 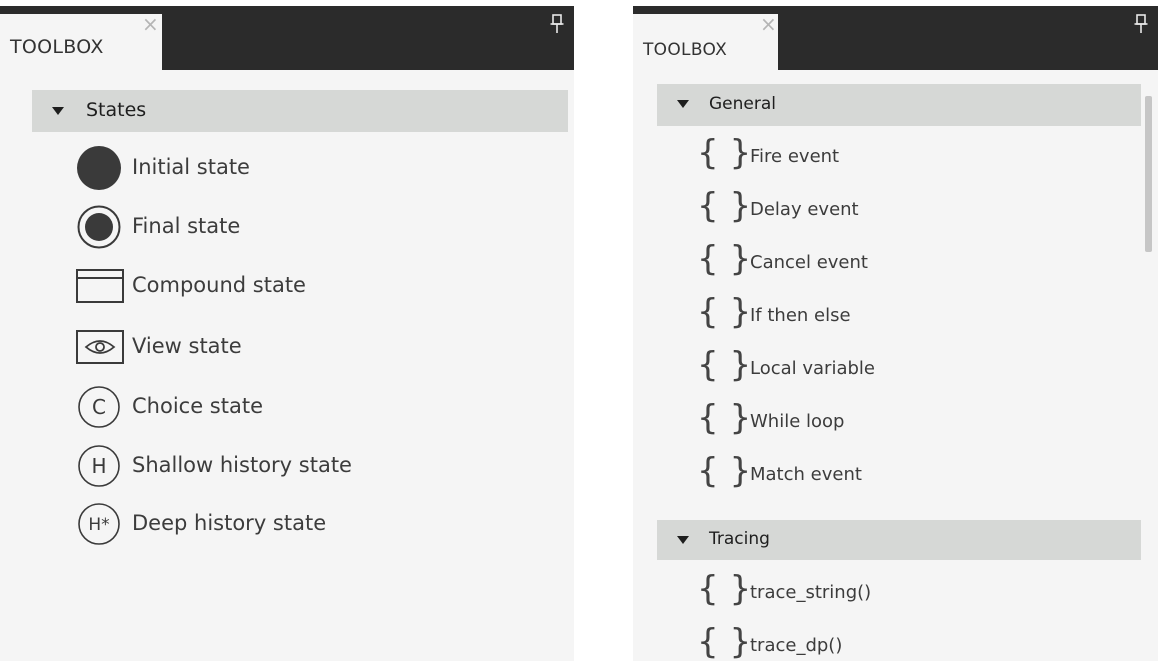 I want to click on list-item-choice-state: C Choice state, so click(x=316, y=406).